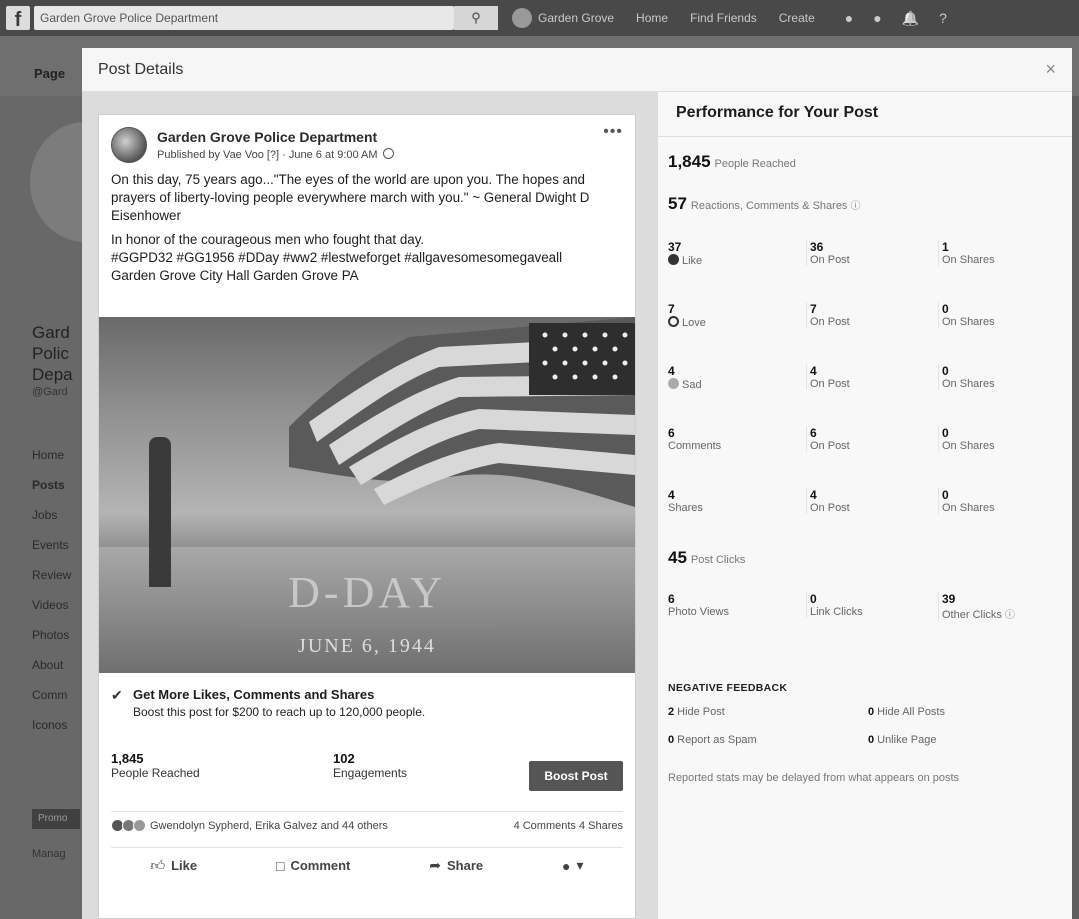 This screenshot has width=1079, height=919. What do you see at coordinates (141, 69) in the screenshot?
I see `modal-title: Post Details` at bounding box center [141, 69].